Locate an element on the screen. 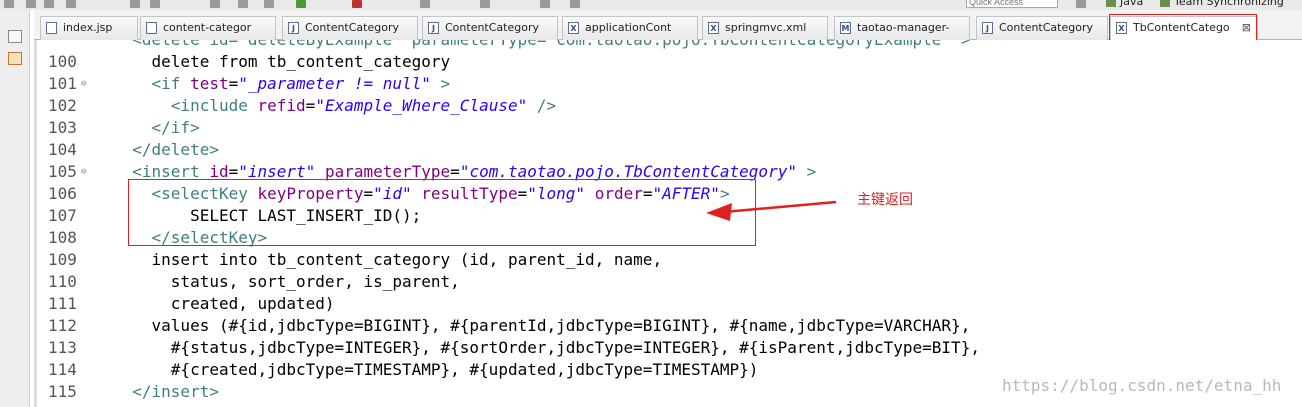 This screenshot has width=1302, height=407. code-token: = is located at coordinates (233, 83).